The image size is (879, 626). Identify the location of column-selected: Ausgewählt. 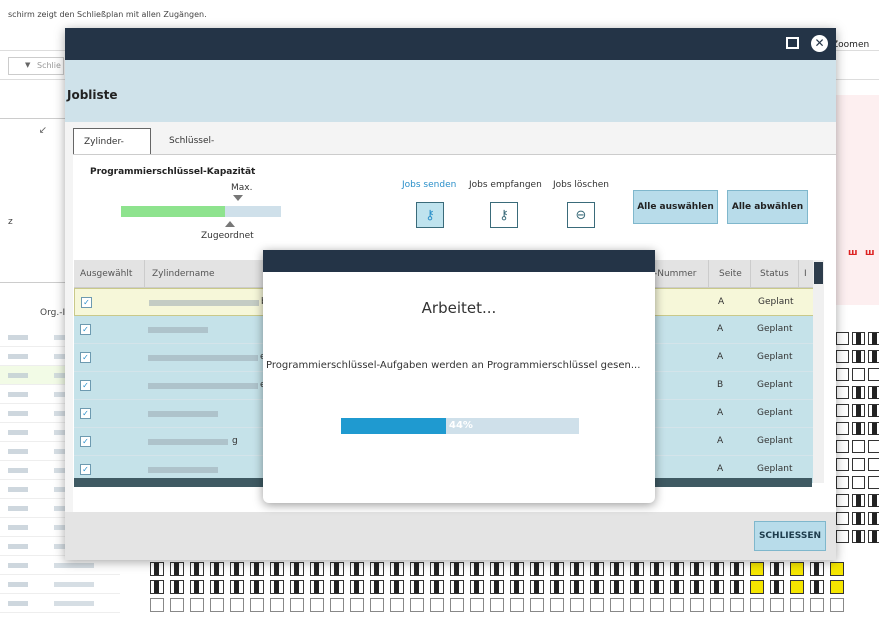
(106, 274).